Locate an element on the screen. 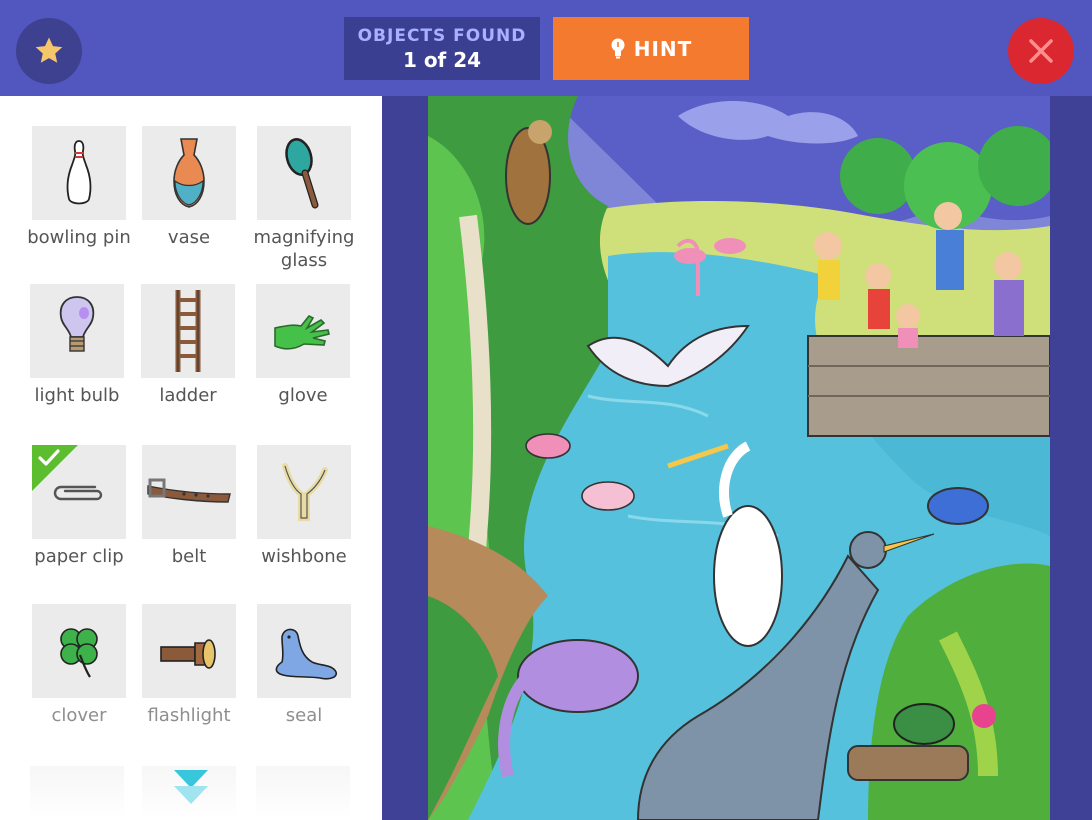 This screenshot has height=820, width=1092. item-label: magnifying glass is located at coordinates (304, 249).